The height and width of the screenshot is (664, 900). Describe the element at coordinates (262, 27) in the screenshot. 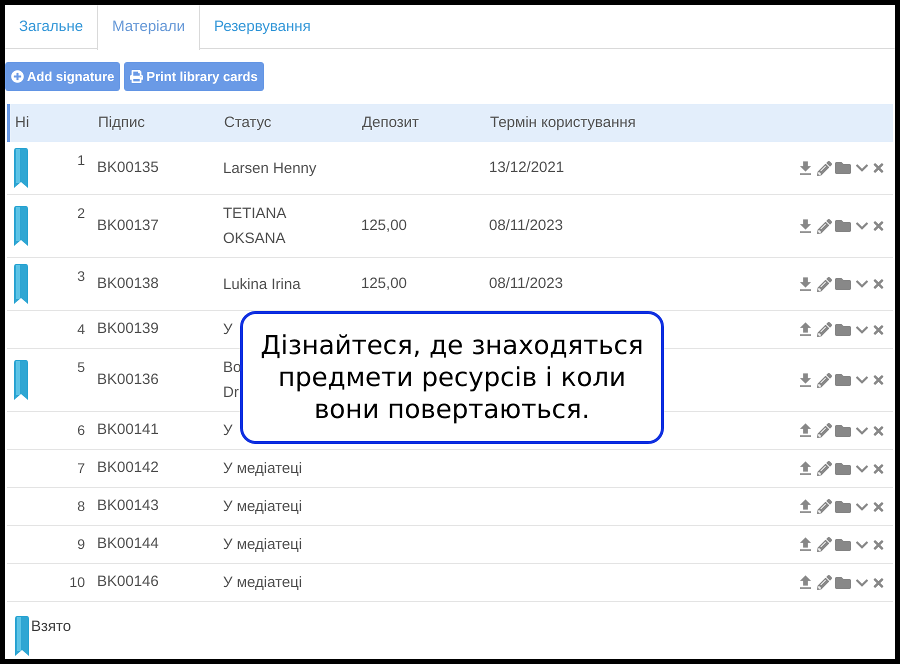

I see `tab: Резервування` at that location.